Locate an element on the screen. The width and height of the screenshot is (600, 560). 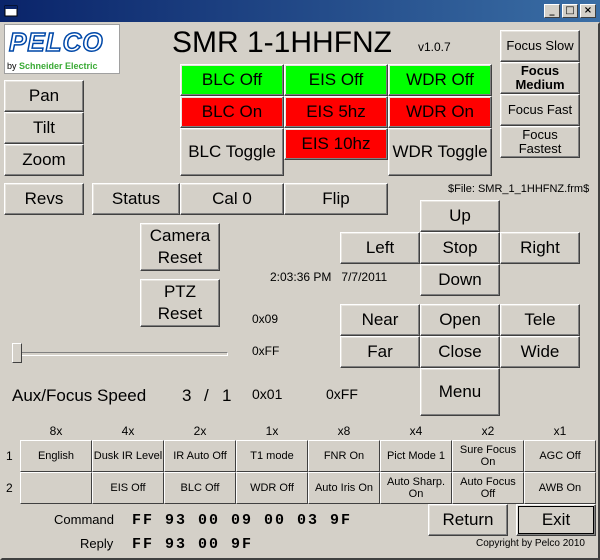
hex-value-ff: 0xFF is located at coordinates (266, 351).